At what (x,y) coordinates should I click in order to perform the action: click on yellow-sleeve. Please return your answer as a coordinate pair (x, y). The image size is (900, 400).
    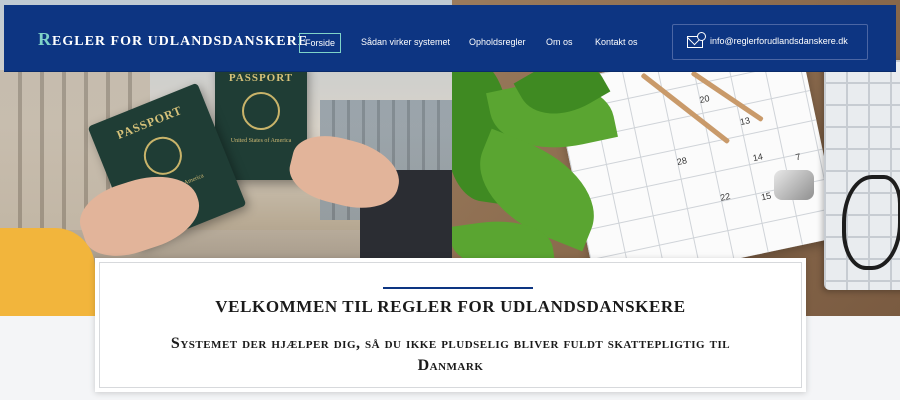
    Looking at the image, I should click on (47, 272).